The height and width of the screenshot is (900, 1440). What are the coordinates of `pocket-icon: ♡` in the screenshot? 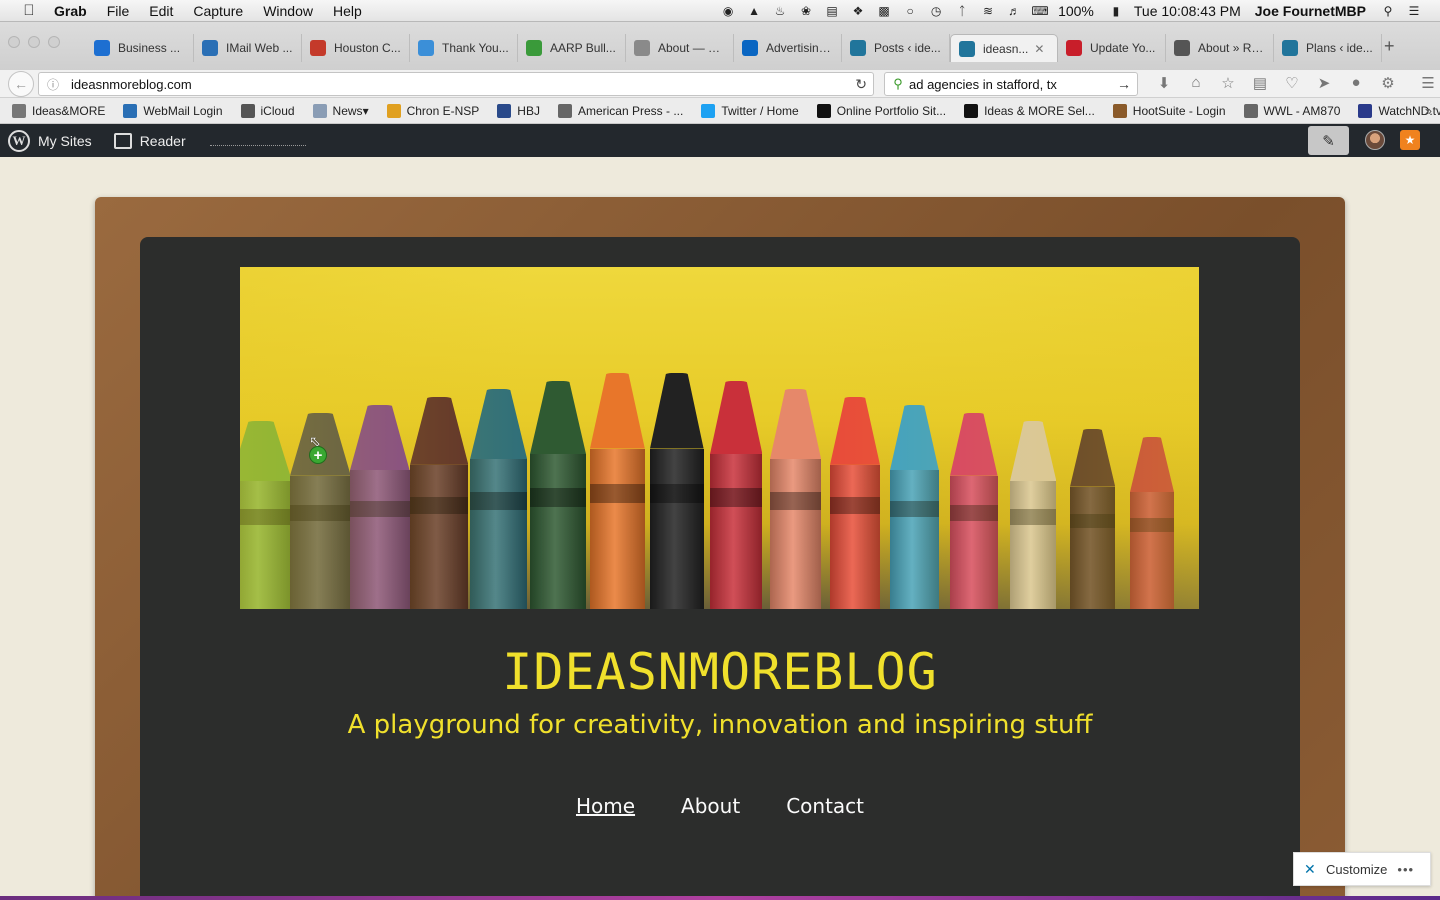 It's located at (1292, 83).